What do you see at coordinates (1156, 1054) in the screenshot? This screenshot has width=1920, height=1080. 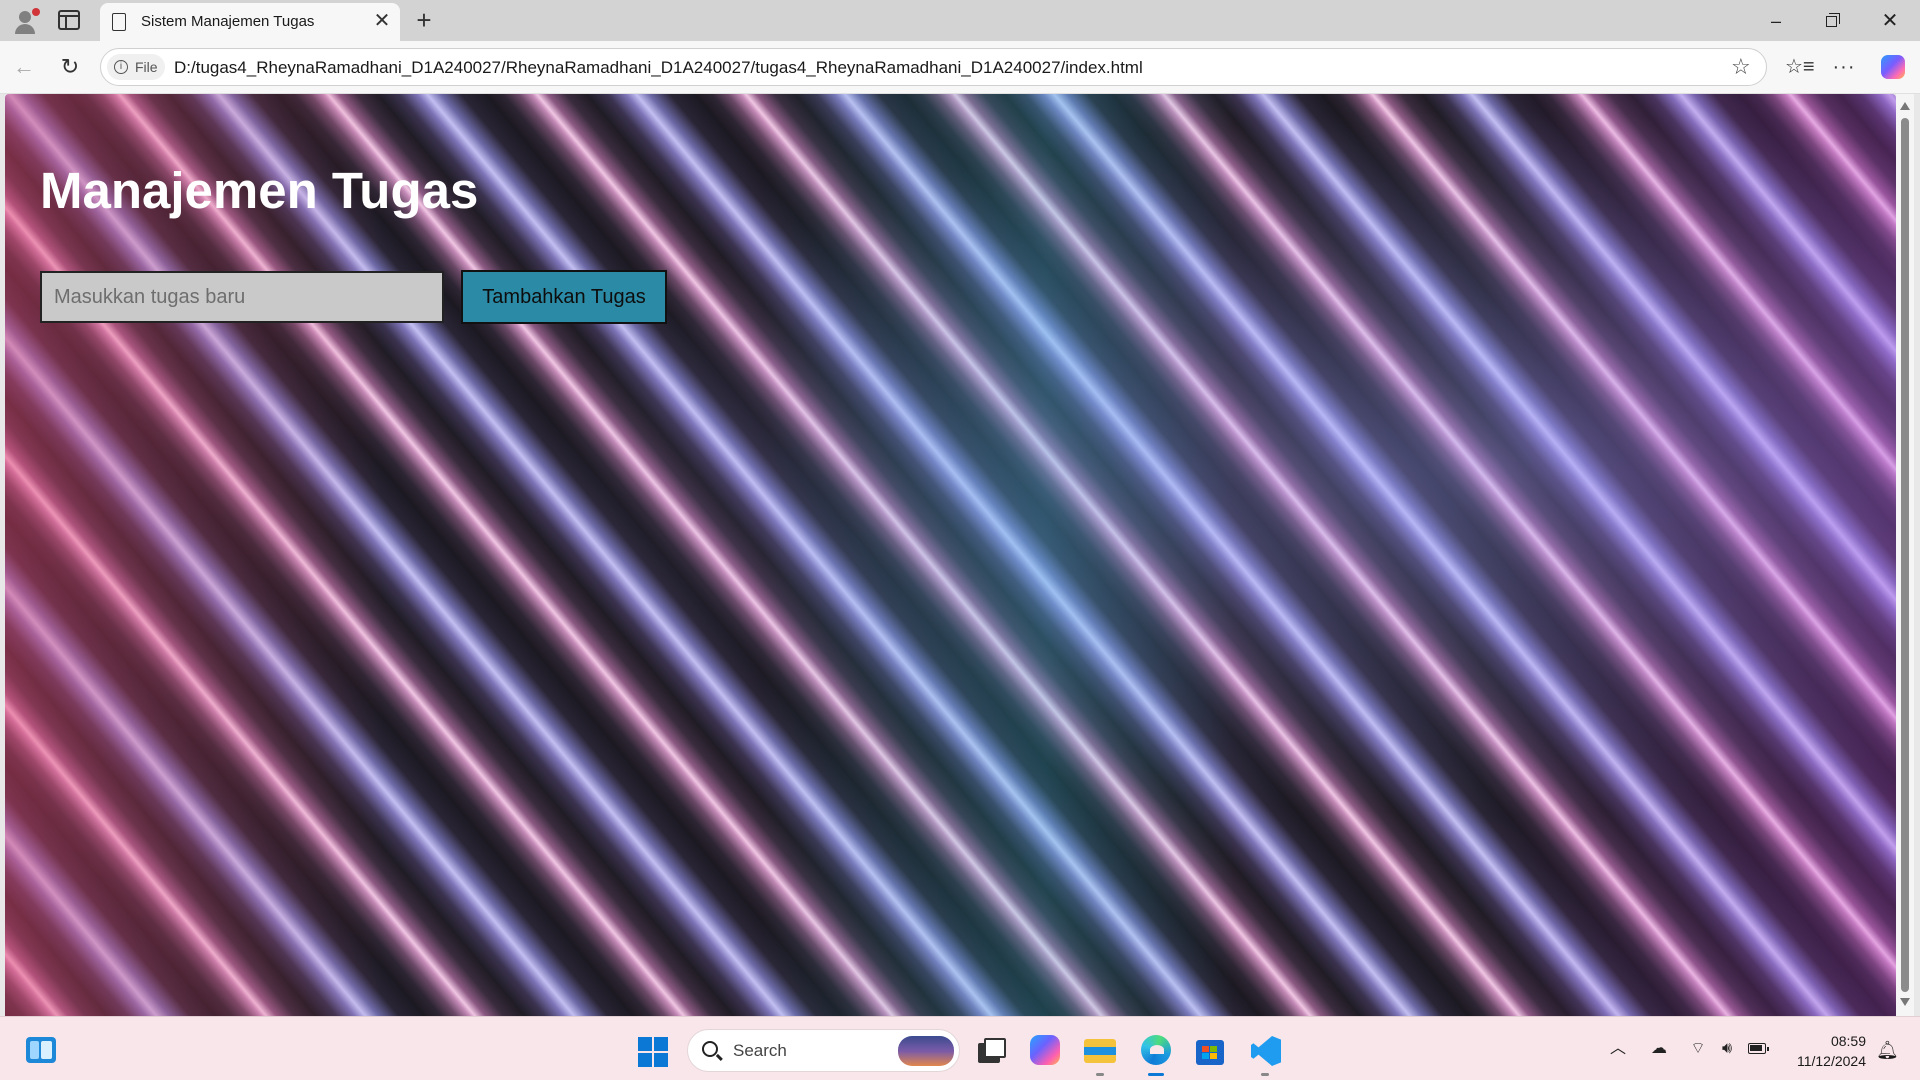 I see `edge-icon` at bounding box center [1156, 1054].